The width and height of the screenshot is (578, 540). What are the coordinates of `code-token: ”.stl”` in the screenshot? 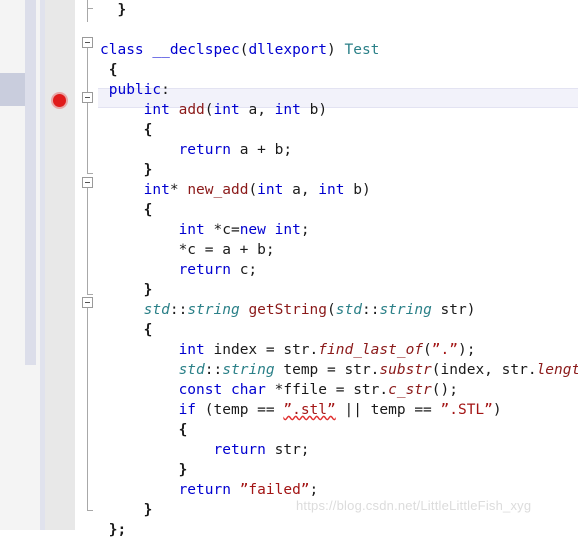 It's located at (309, 410).